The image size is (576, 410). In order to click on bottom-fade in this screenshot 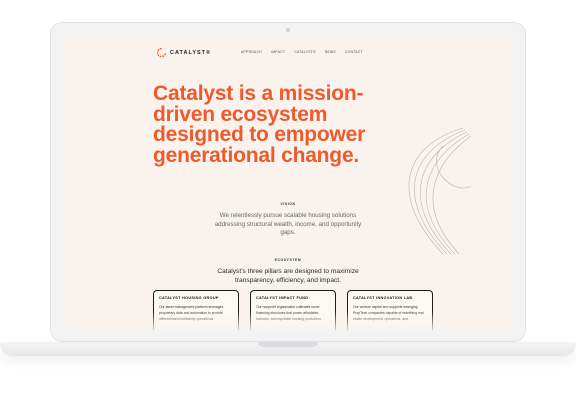, I will do `click(288, 320)`.